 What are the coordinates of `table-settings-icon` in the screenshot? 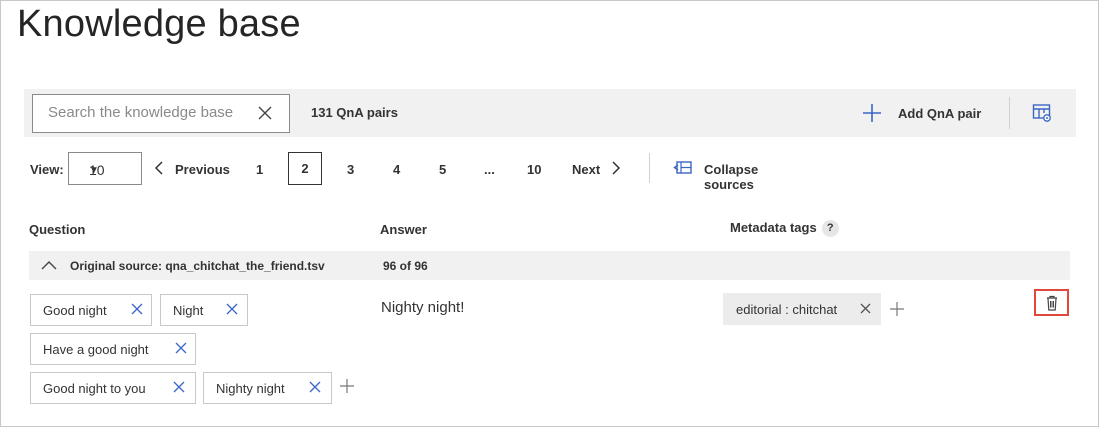 It's located at (1042, 113).